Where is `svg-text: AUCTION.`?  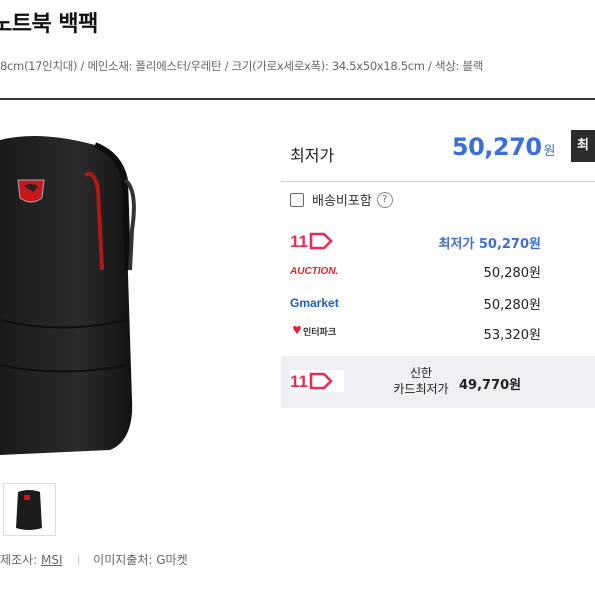 svg-text: AUCTION. is located at coordinates (314, 271).